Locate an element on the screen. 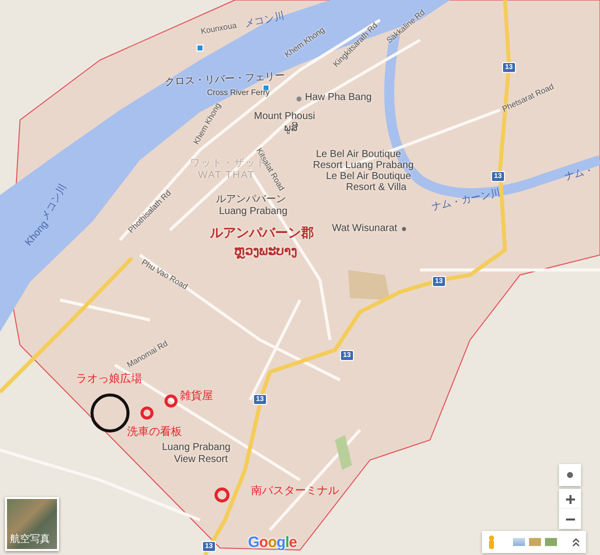  annotation-label: 雑貨屋 is located at coordinates (196, 396).